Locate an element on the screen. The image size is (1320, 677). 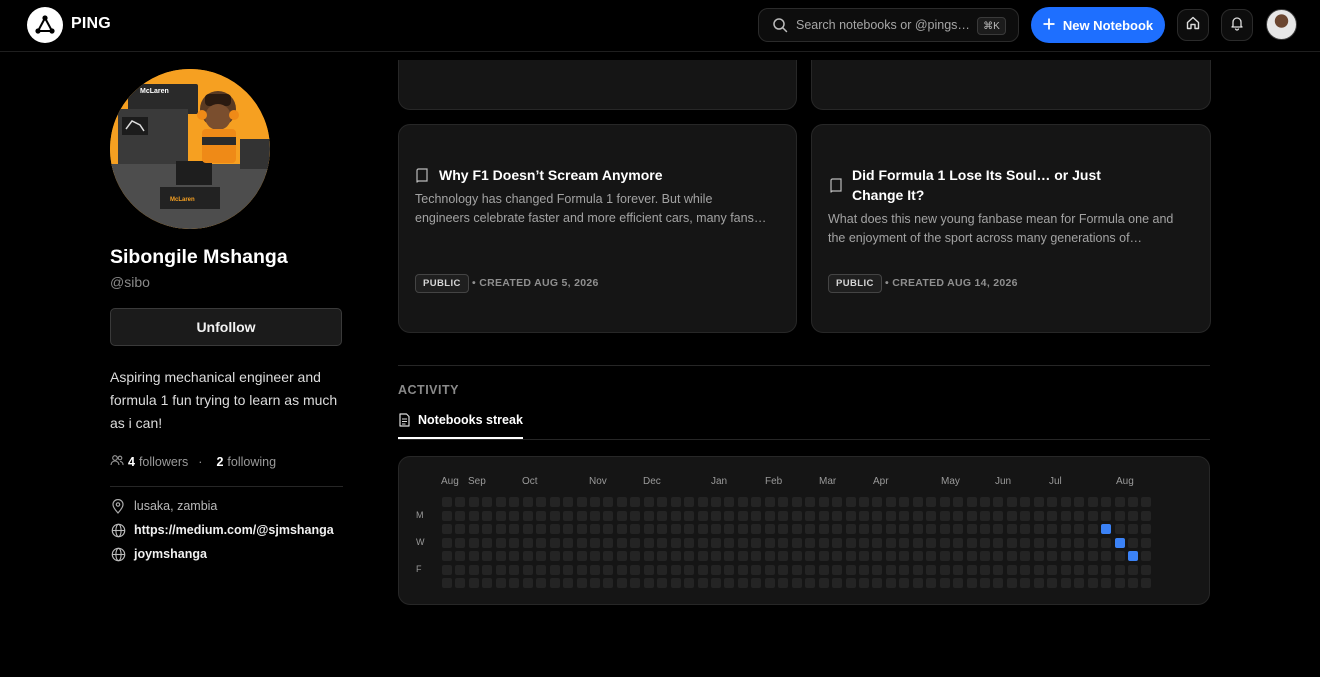
social-row: joymshanga is located at coordinates (158, 554).